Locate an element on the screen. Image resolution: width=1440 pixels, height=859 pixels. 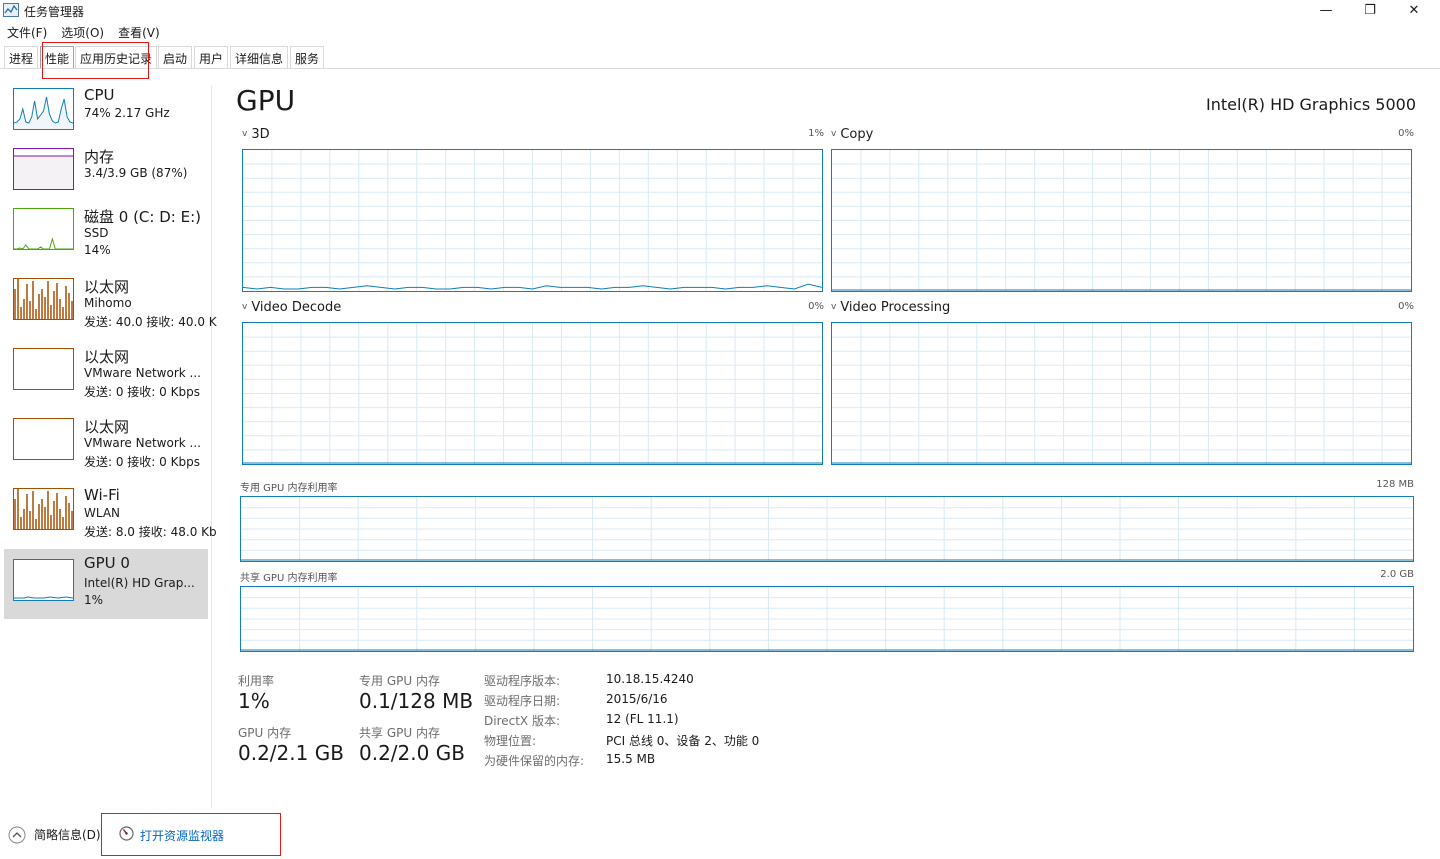
minimize-button: — is located at coordinates (1326, 10).